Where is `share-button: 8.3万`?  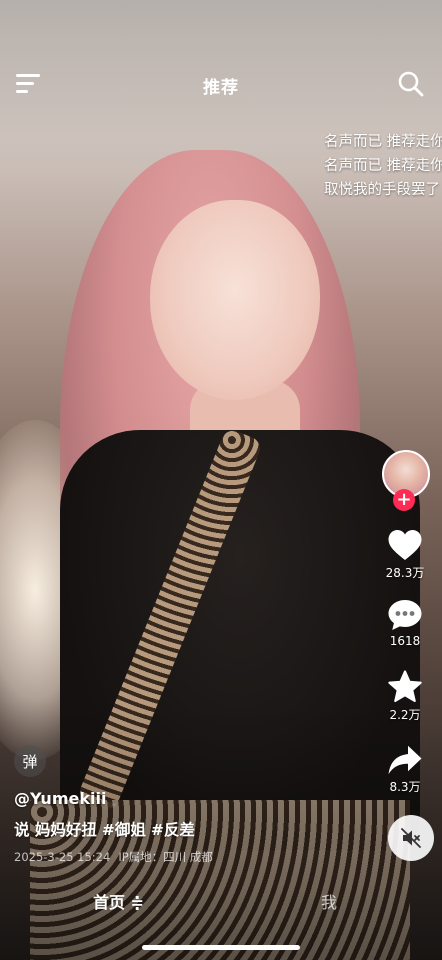
share-button: 8.3万 is located at coordinates (405, 769).